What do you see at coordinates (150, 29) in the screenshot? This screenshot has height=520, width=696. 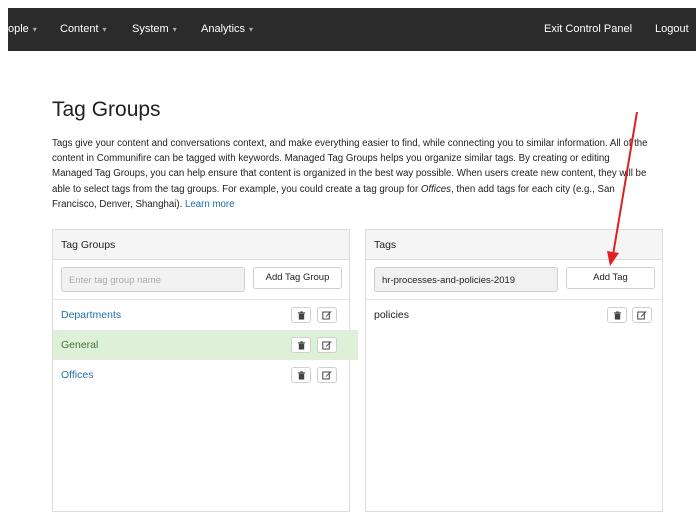 I see `nav-item-label: System` at bounding box center [150, 29].